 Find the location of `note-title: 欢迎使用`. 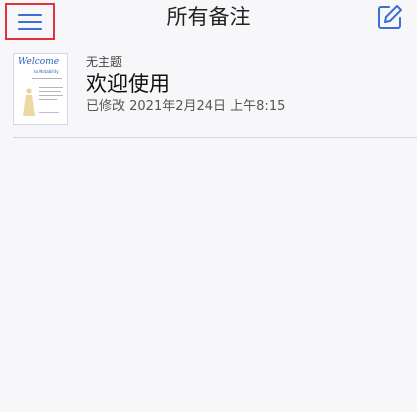

note-title: 欢迎使用 is located at coordinates (128, 84).